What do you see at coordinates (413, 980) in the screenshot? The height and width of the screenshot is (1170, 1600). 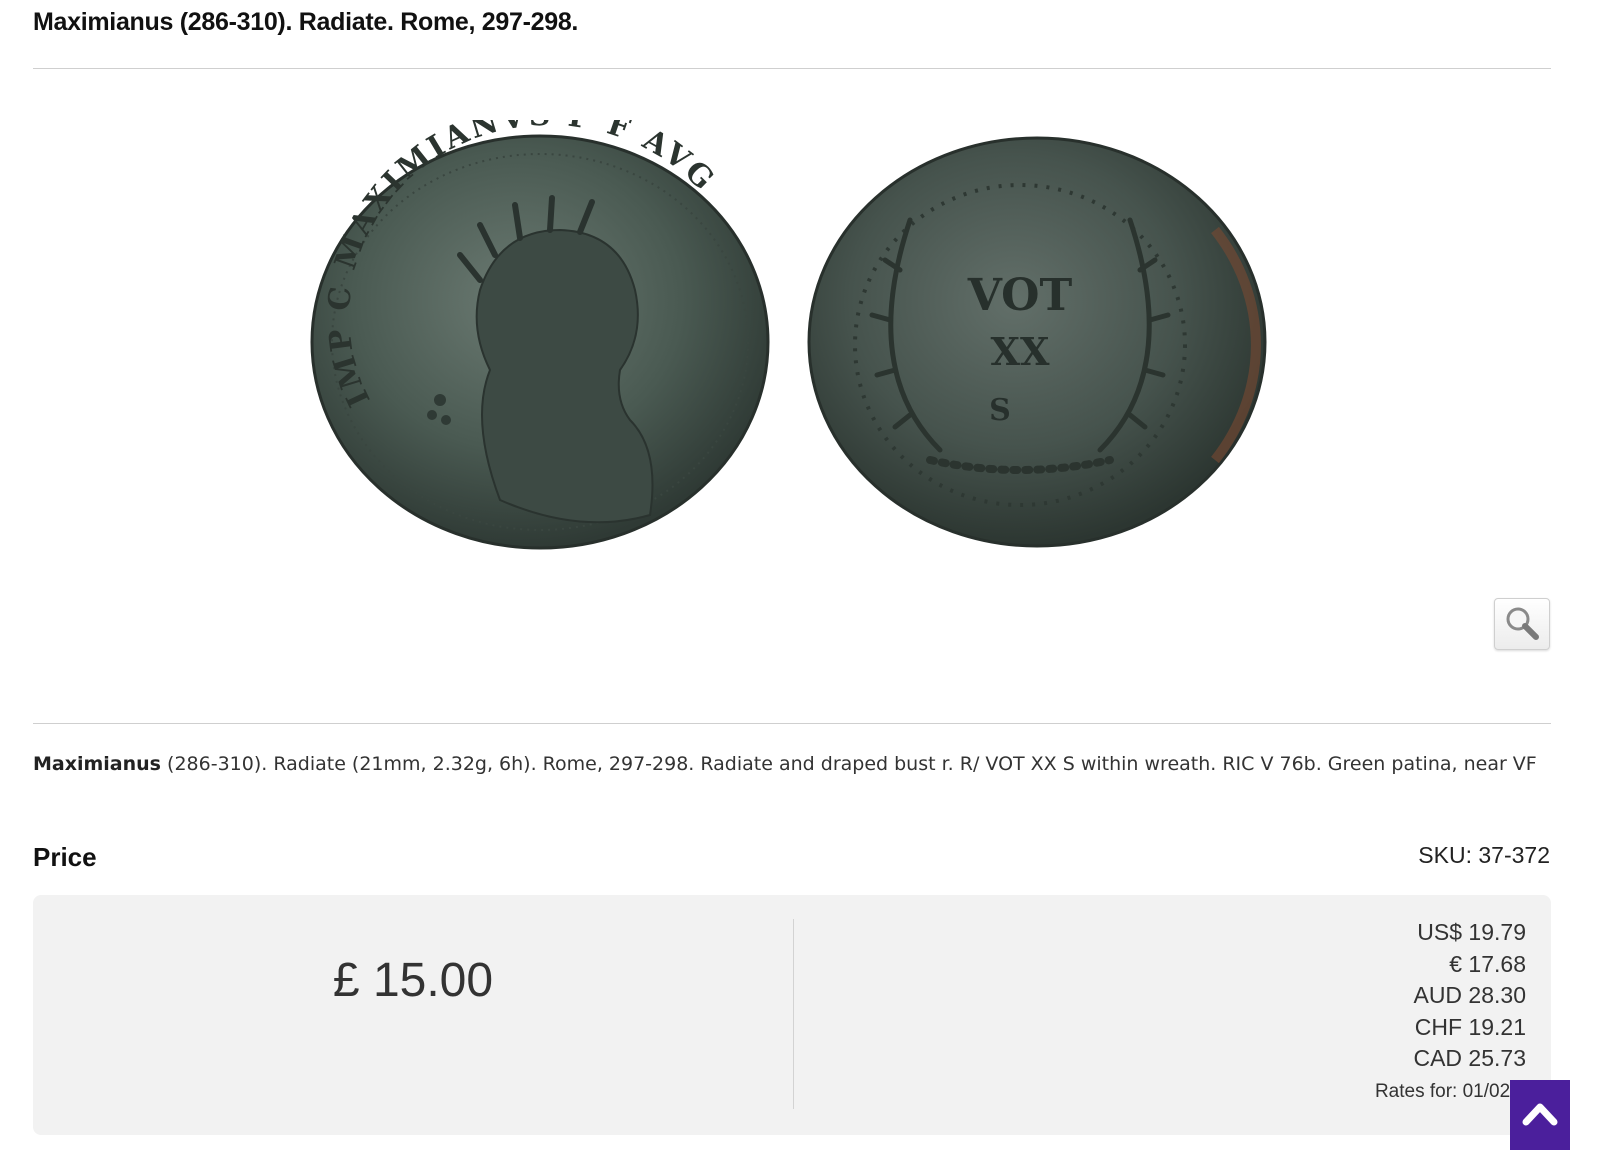 I see `main-price: £ 15.00` at bounding box center [413, 980].